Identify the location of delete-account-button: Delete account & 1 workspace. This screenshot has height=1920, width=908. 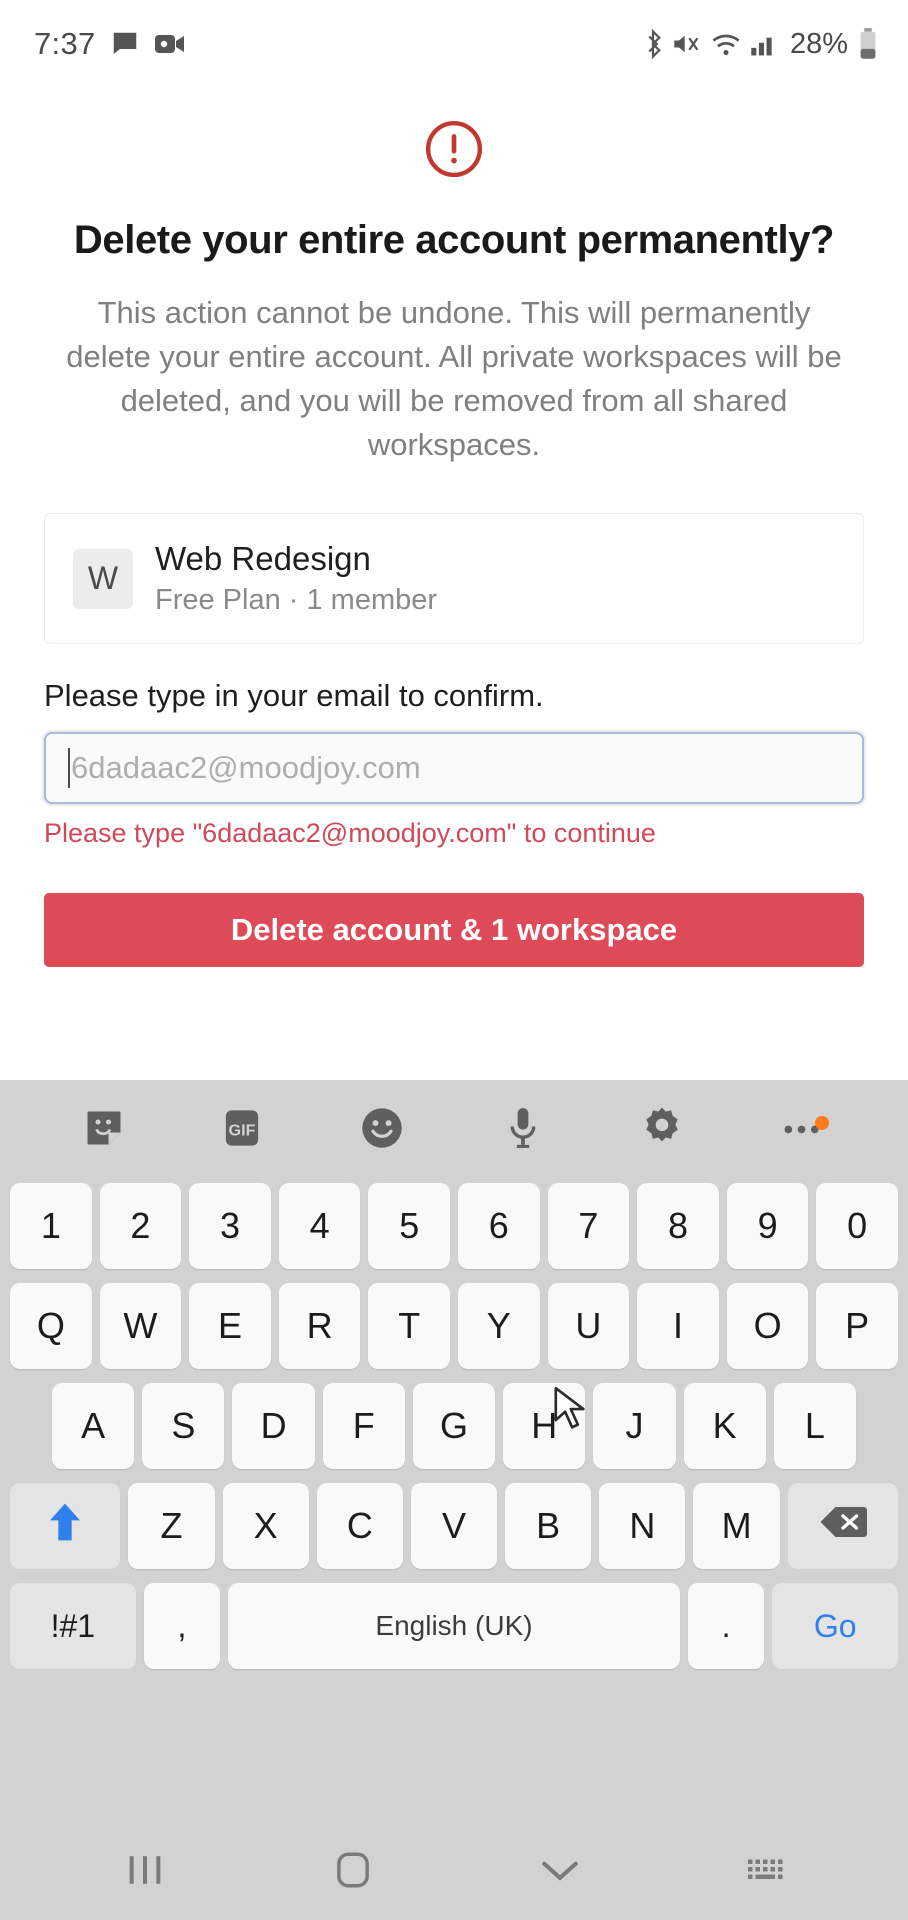
(454, 930).